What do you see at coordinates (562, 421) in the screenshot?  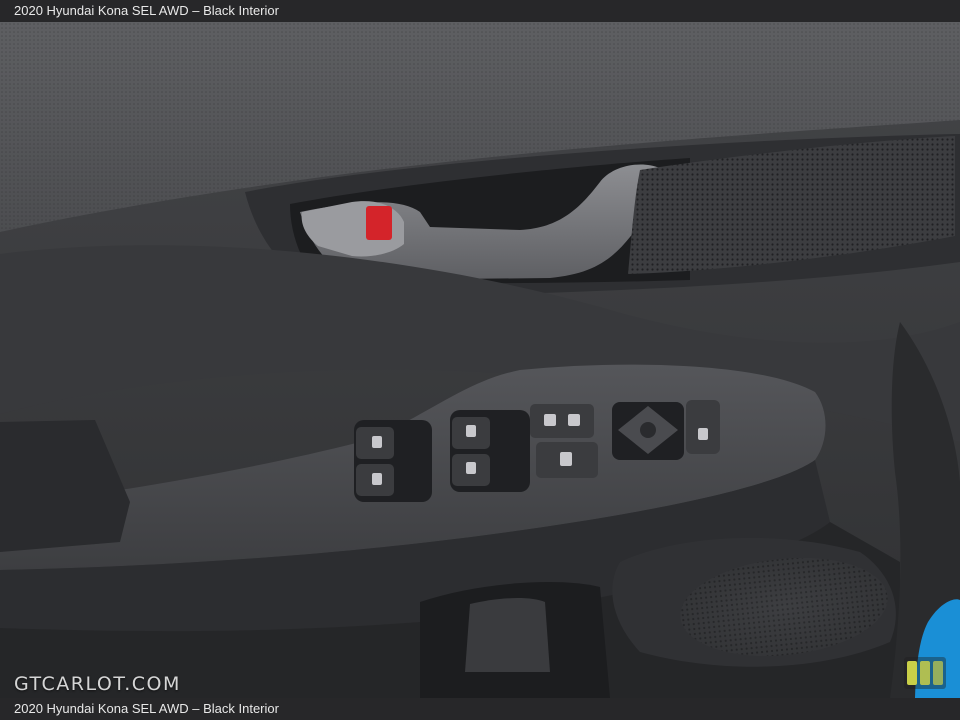 I see `door-lock-switch` at bounding box center [562, 421].